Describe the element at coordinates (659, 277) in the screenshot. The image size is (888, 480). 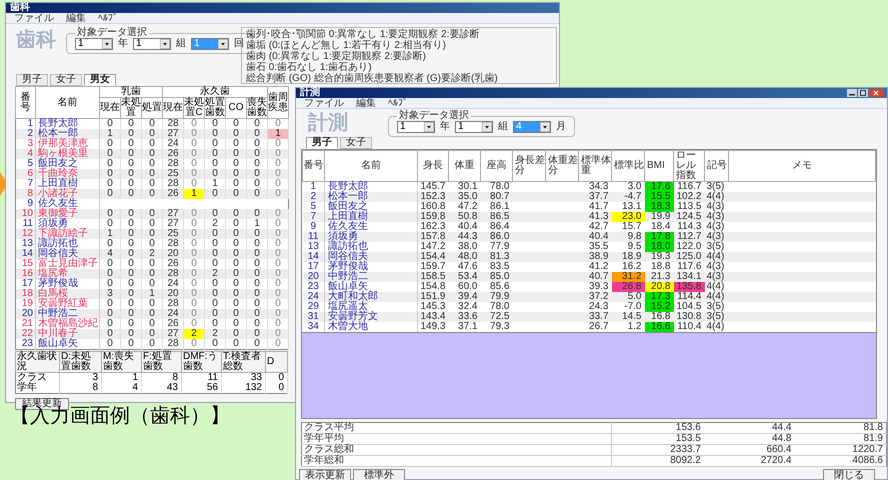
I see `table-cell: 21.3` at that location.